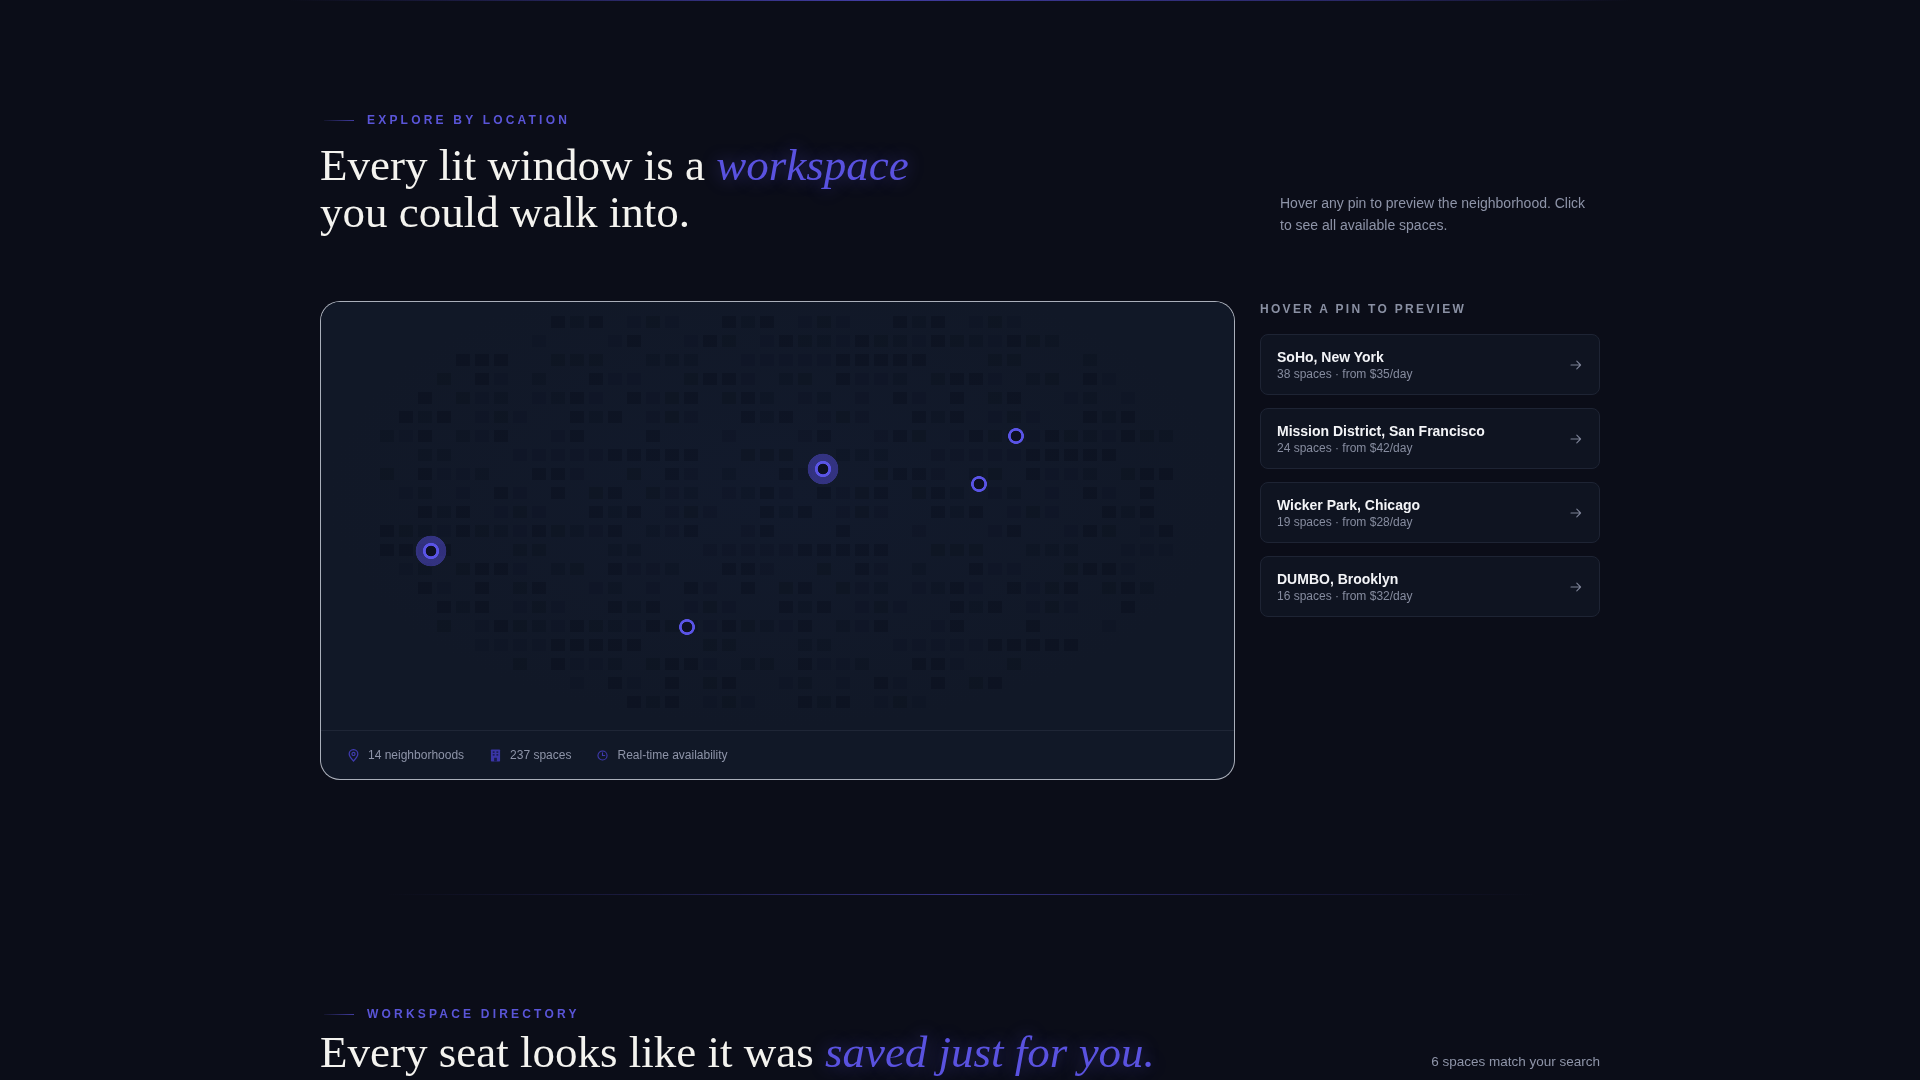 The image size is (1920, 1080). What do you see at coordinates (614, 189) in the screenshot?
I see `section-heading: Every lit window is a workspace you could walk into.` at bounding box center [614, 189].